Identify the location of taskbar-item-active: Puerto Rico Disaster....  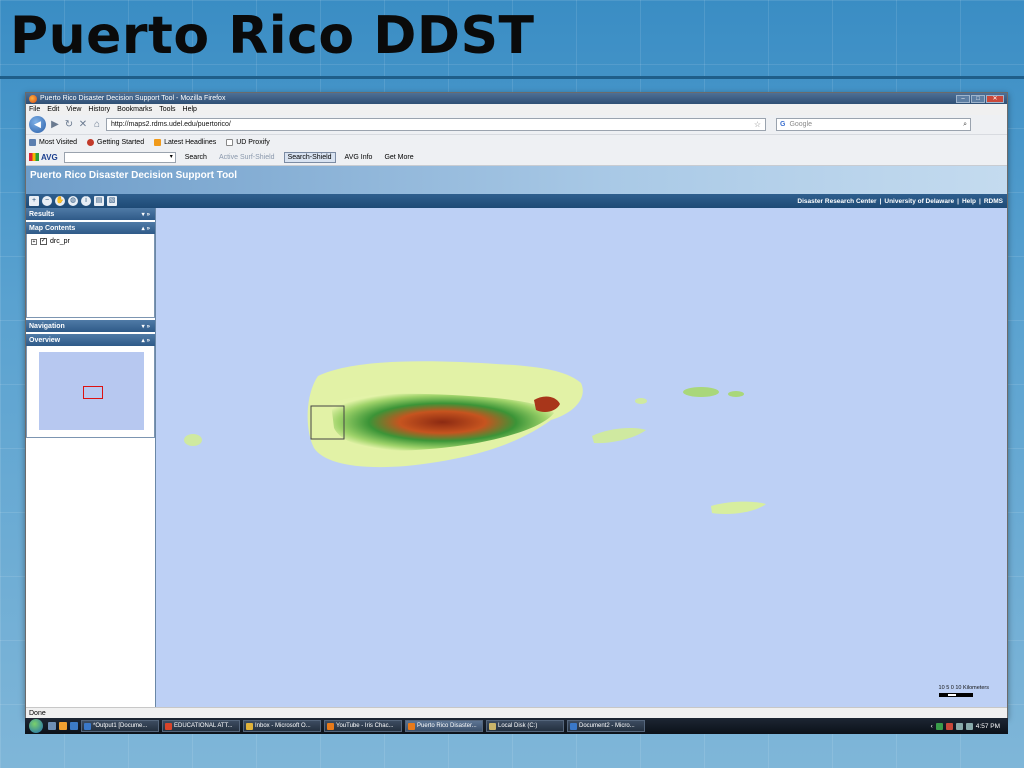
(444, 726).